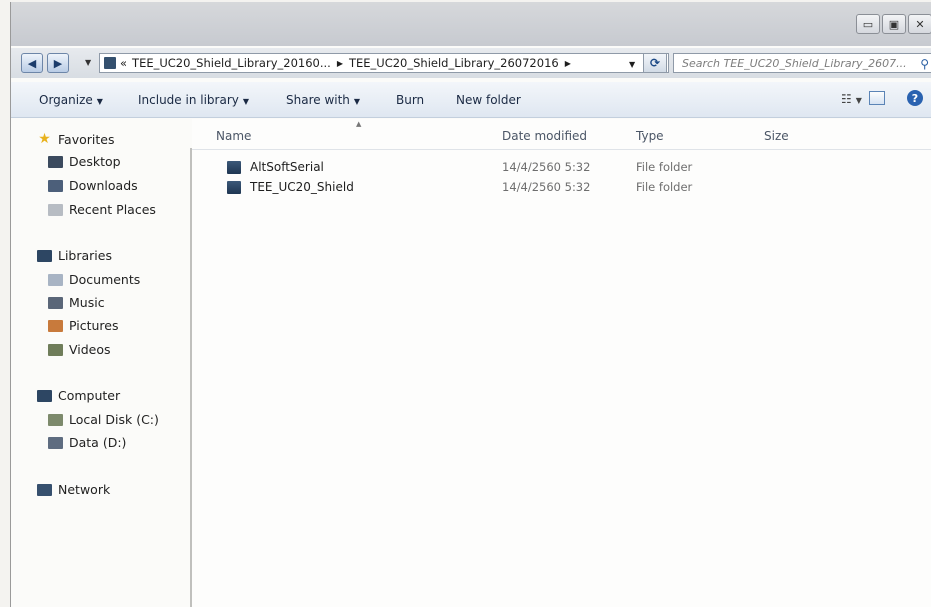  I want to click on file-name: TEE_UC20_Shield, so click(302, 187).